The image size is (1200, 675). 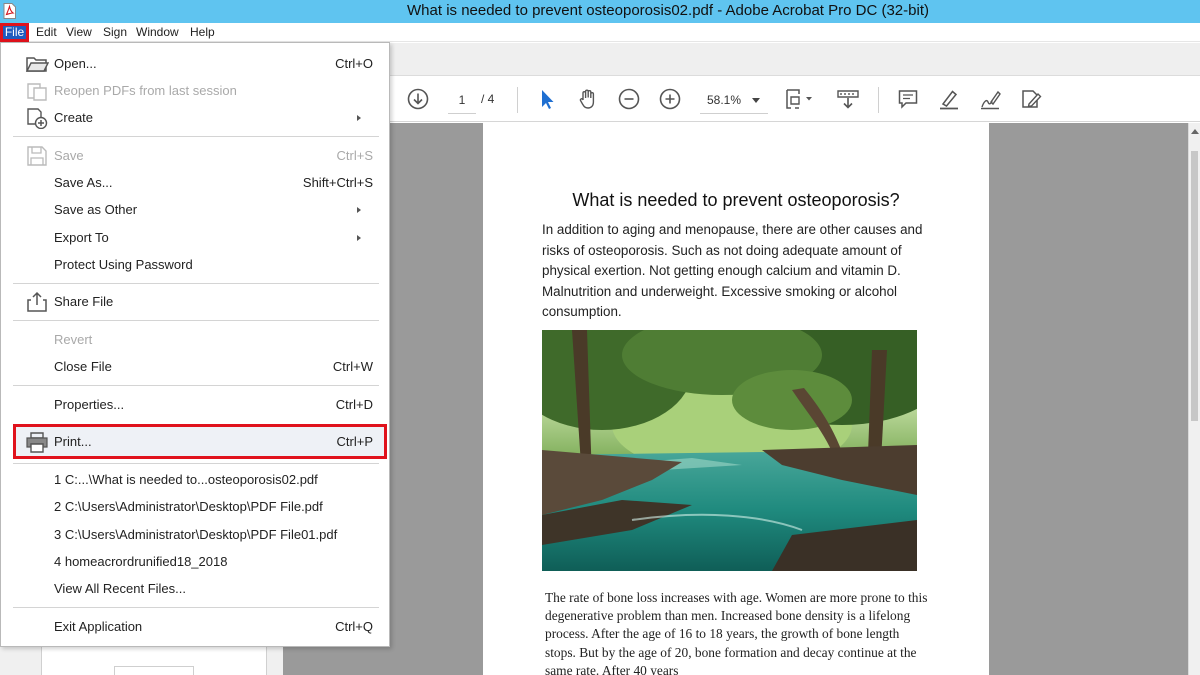 I want to click on menu-item-save: Save Ctrl+S, so click(x=195, y=156).